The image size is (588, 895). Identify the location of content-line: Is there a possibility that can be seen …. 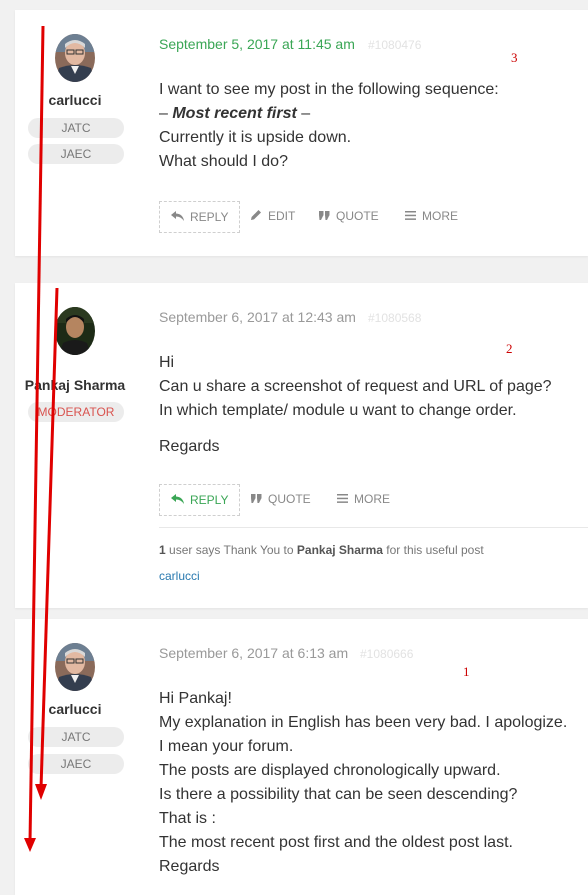
(338, 794).